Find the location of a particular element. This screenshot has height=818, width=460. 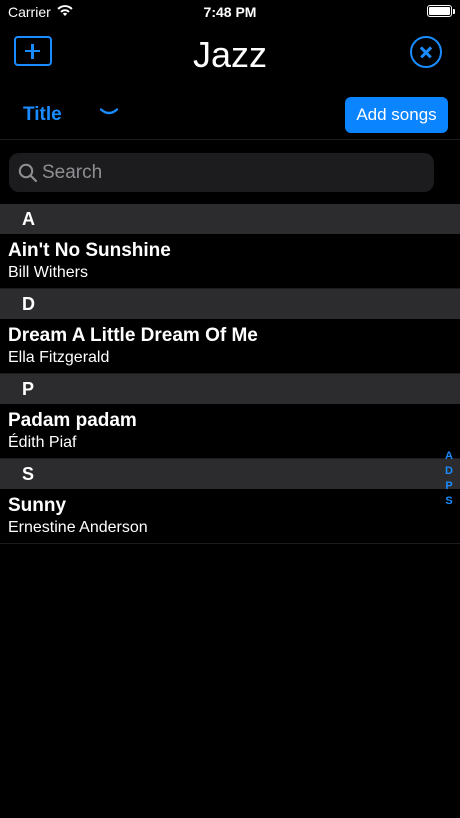

index-letter: D is located at coordinates (449, 471).